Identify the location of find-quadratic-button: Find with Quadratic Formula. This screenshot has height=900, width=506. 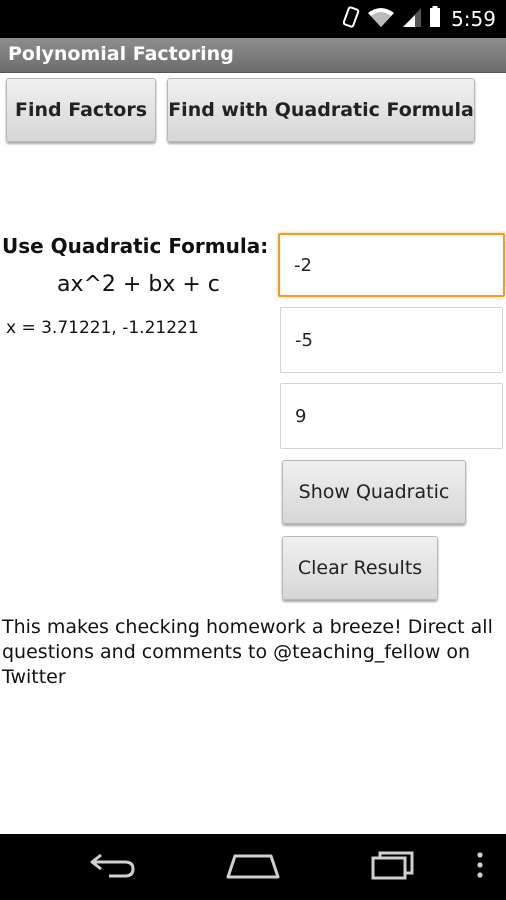
(321, 110).